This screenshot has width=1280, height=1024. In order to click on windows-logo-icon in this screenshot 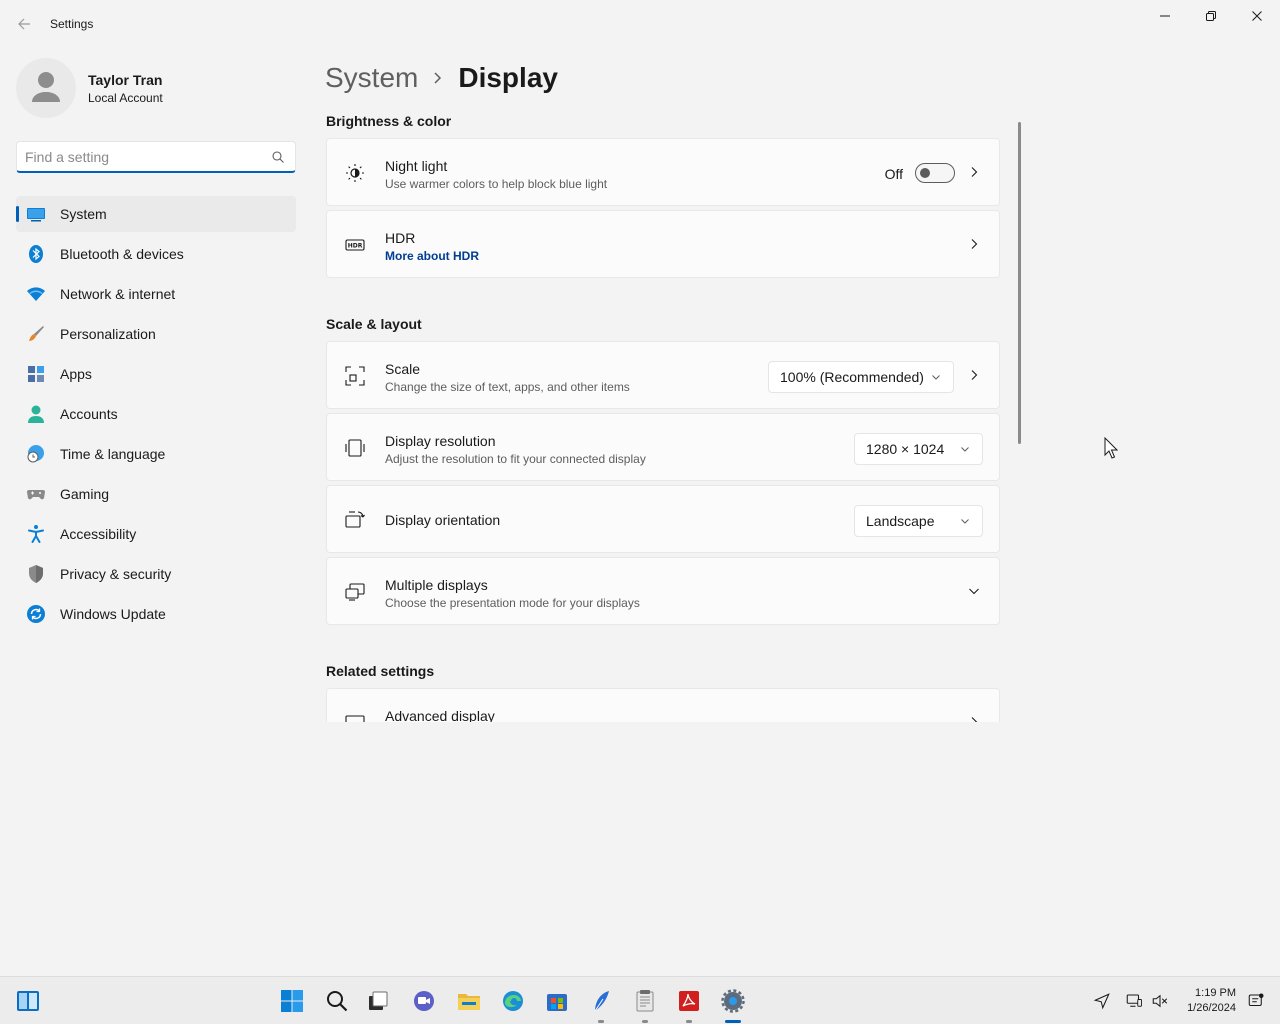, I will do `click(292, 1001)`.